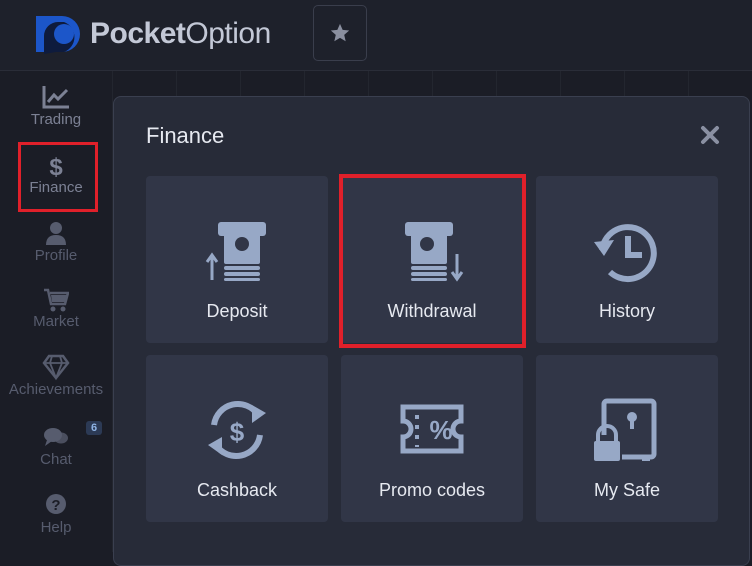 This screenshot has height=566, width=752. I want to click on my-safe-tile: My Safe, so click(627, 438).